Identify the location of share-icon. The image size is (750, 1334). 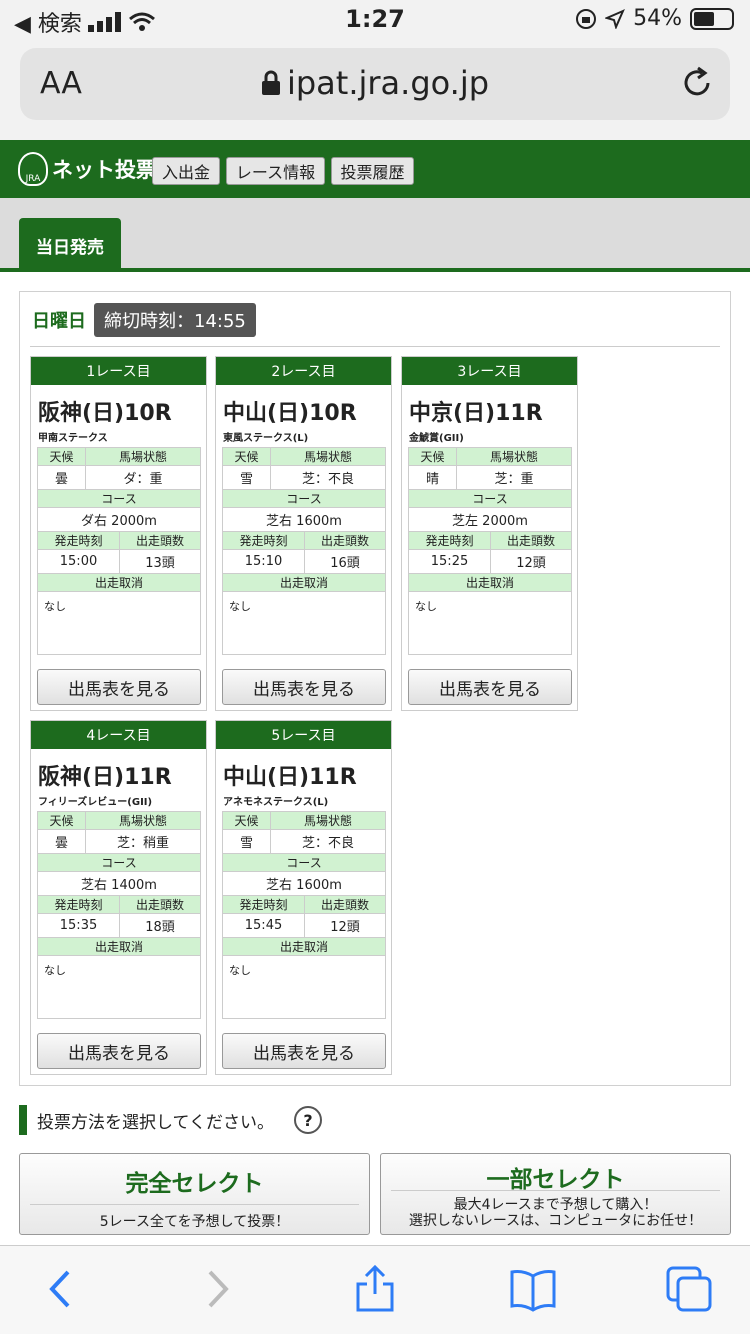
(375, 1289).